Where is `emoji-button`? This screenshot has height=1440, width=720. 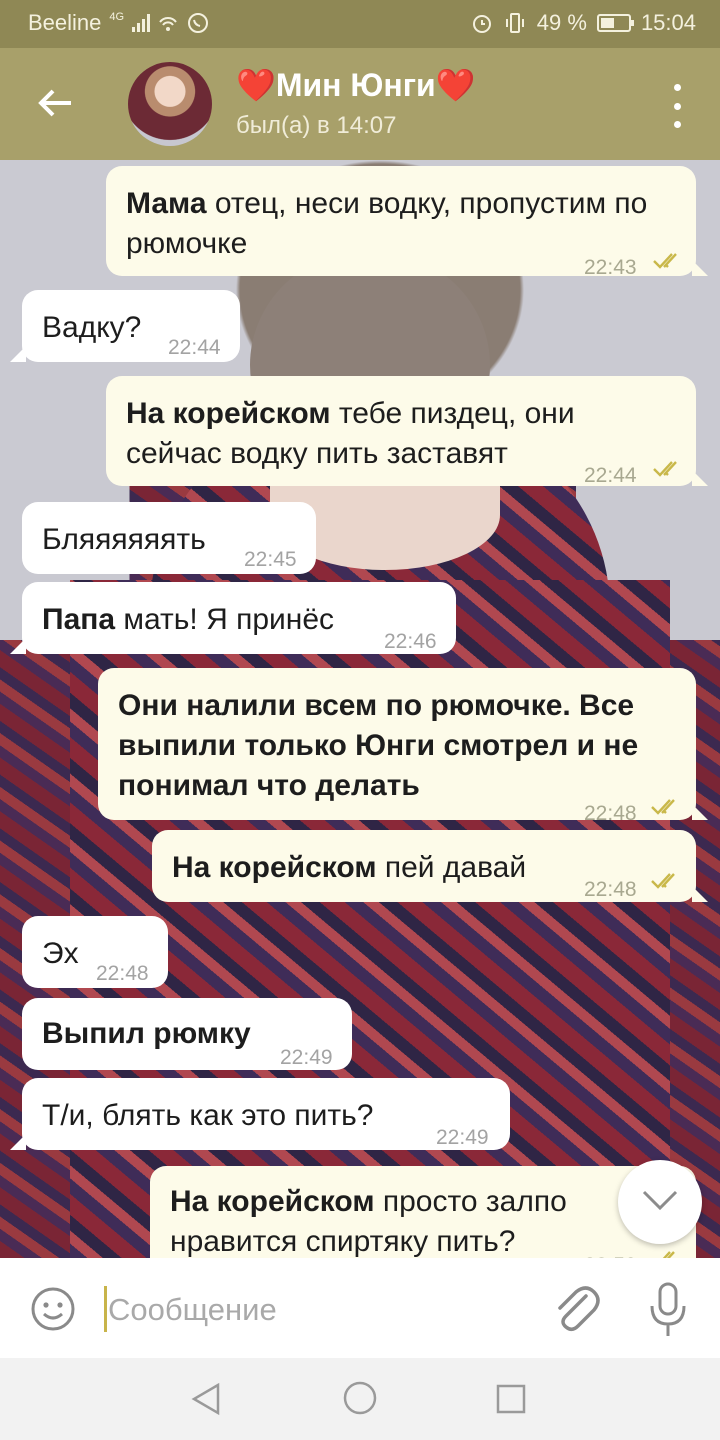 emoji-button is located at coordinates (53, 1309).